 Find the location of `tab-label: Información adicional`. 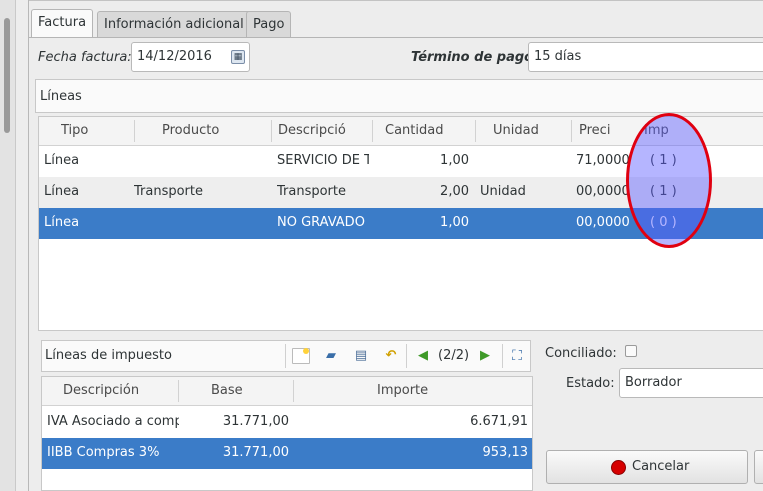

tab-label: Información adicional is located at coordinates (174, 24).